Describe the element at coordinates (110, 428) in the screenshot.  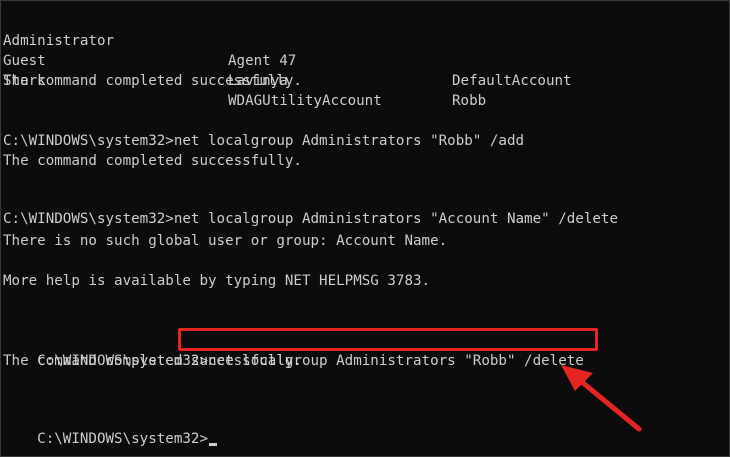
I see `current-prompt: C:\WINDOWS\system32>` at that location.